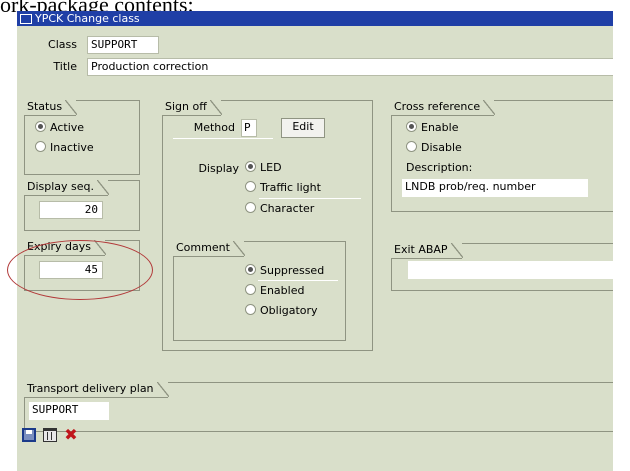 The height and width of the screenshot is (471, 630). I want to click on window-title-bar: YPCK Change class, so click(315, 18).